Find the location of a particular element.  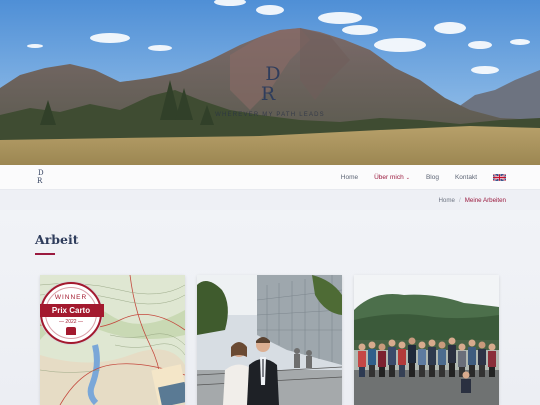

work-card-couple-photo is located at coordinates (269, 340).